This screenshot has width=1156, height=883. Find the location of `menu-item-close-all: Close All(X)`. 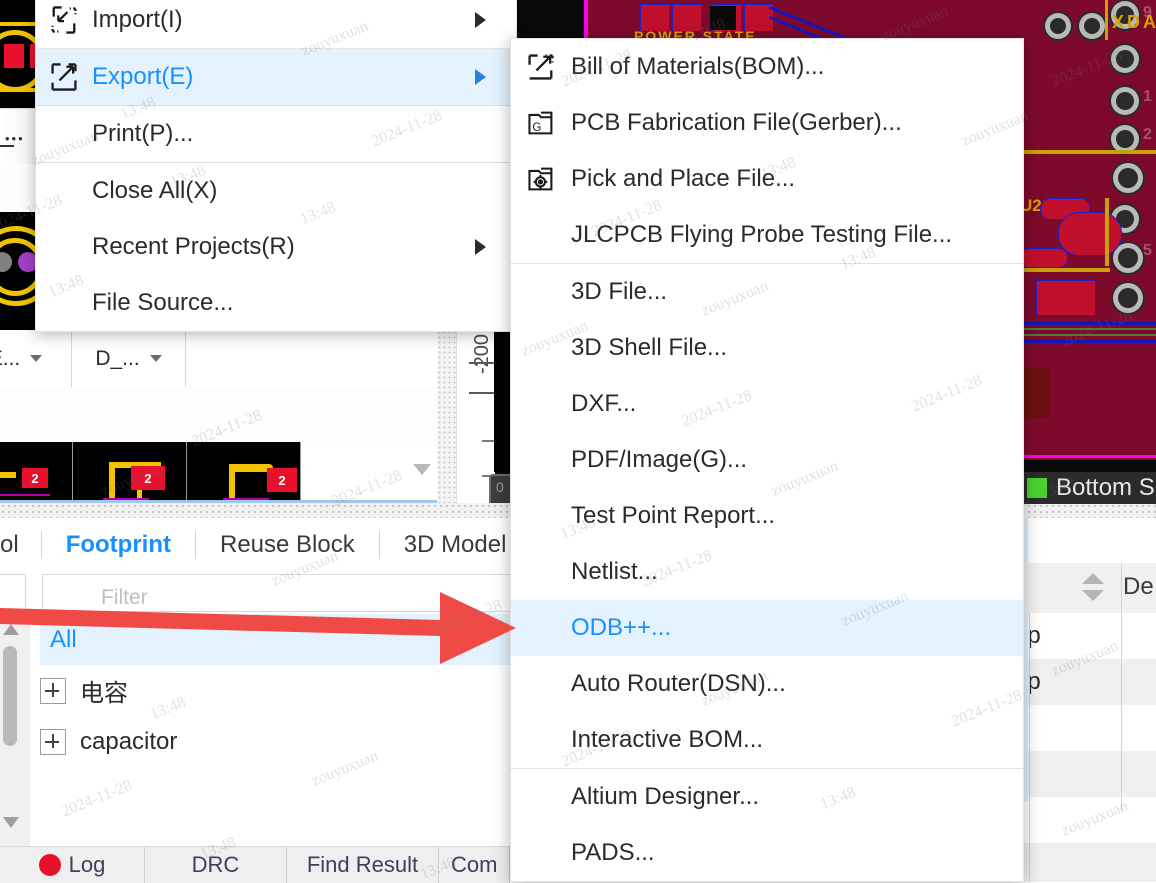

menu-item-close-all: Close All(X) is located at coordinates (276, 191).